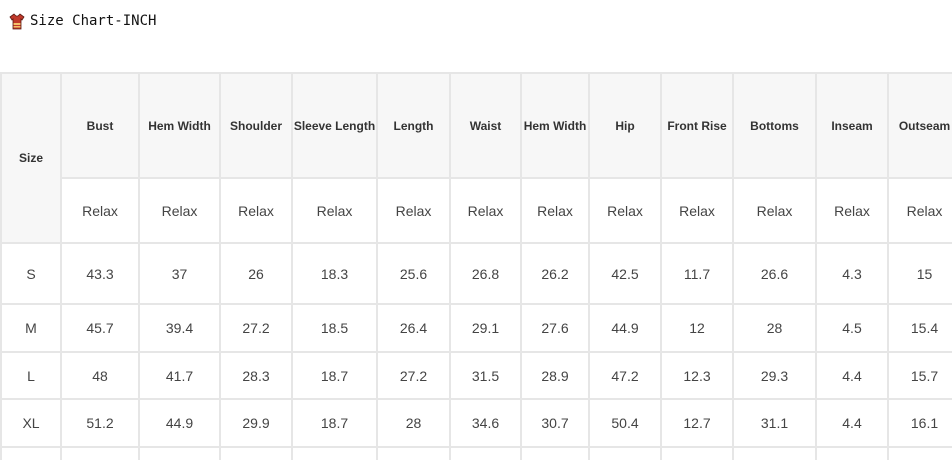 The height and width of the screenshot is (460, 952). Describe the element at coordinates (485, 423) in the screenshot. I see `table-cell: 34.6` at that location.